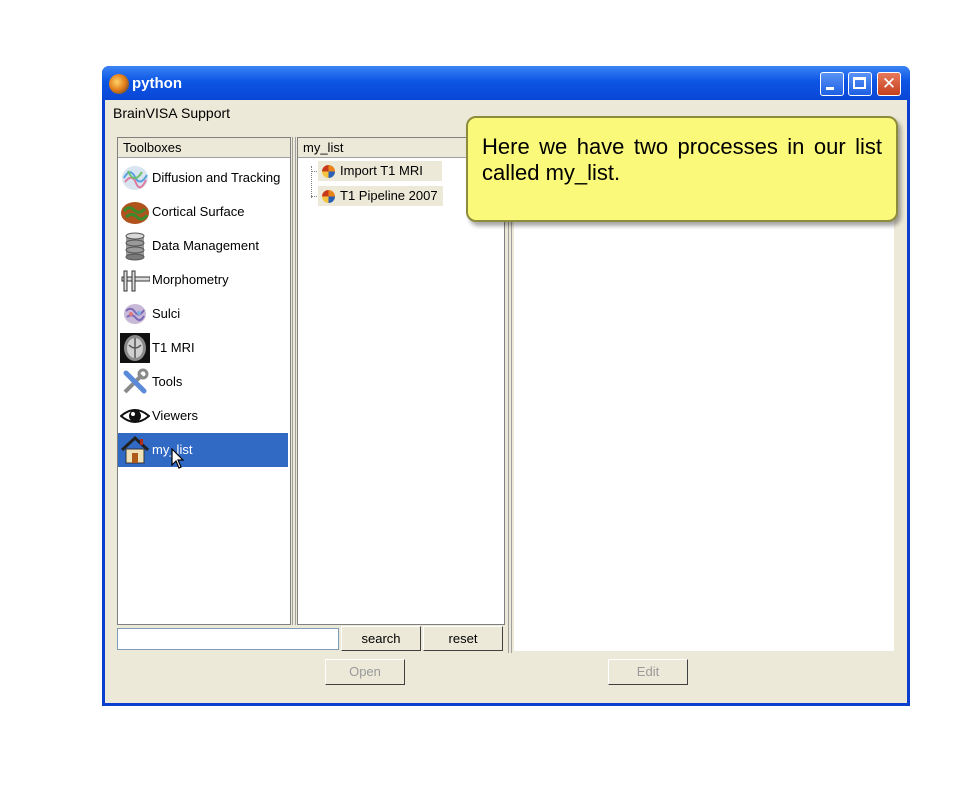  I want to click on toolbox-item-sulci: Sulci, so click(203, 314).